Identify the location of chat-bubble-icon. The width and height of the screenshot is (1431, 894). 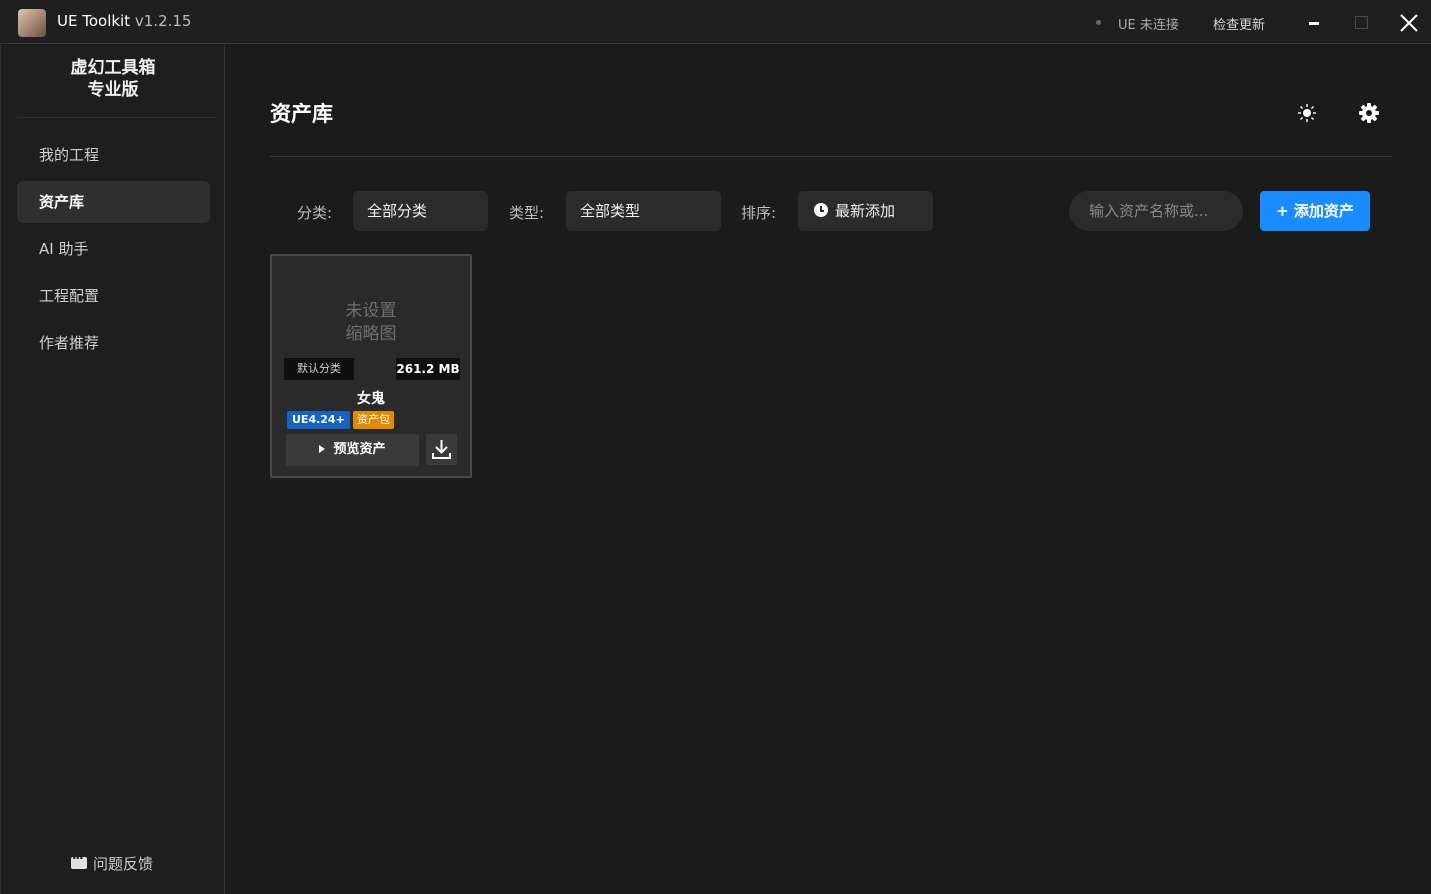
(79, 860).